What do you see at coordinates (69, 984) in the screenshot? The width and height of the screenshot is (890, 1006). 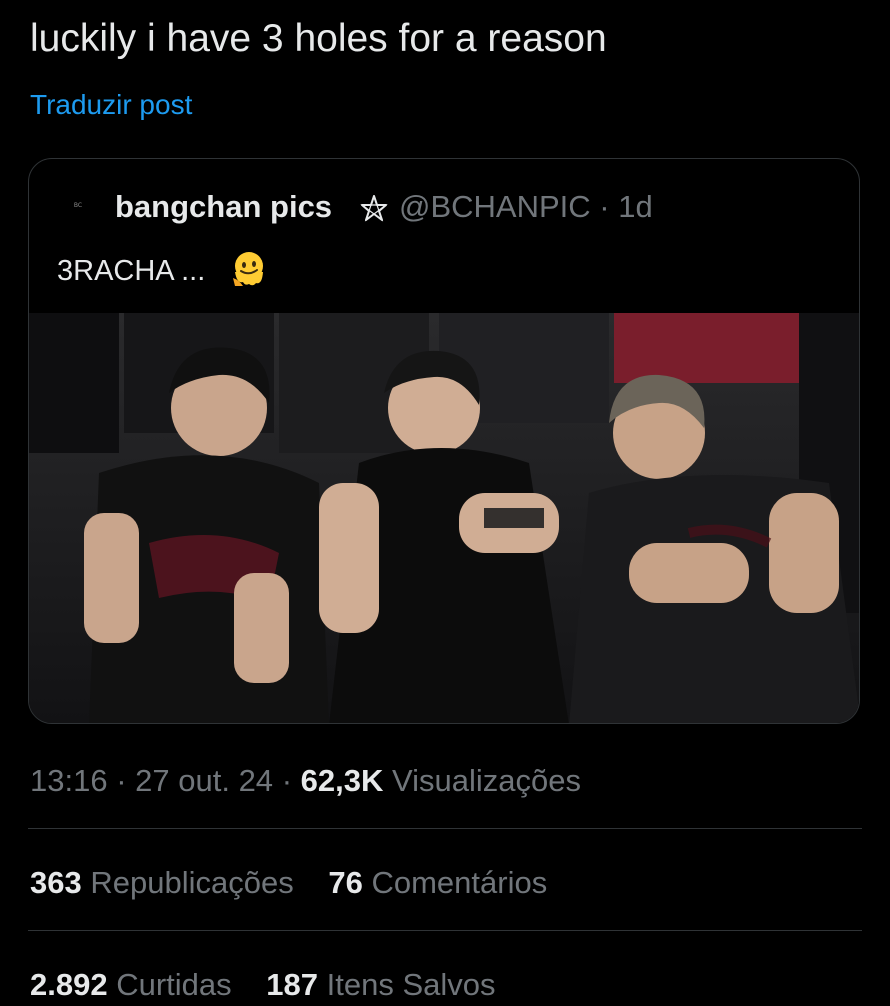 I see `likes-count: 2.892` at bounding box center [69, 984].